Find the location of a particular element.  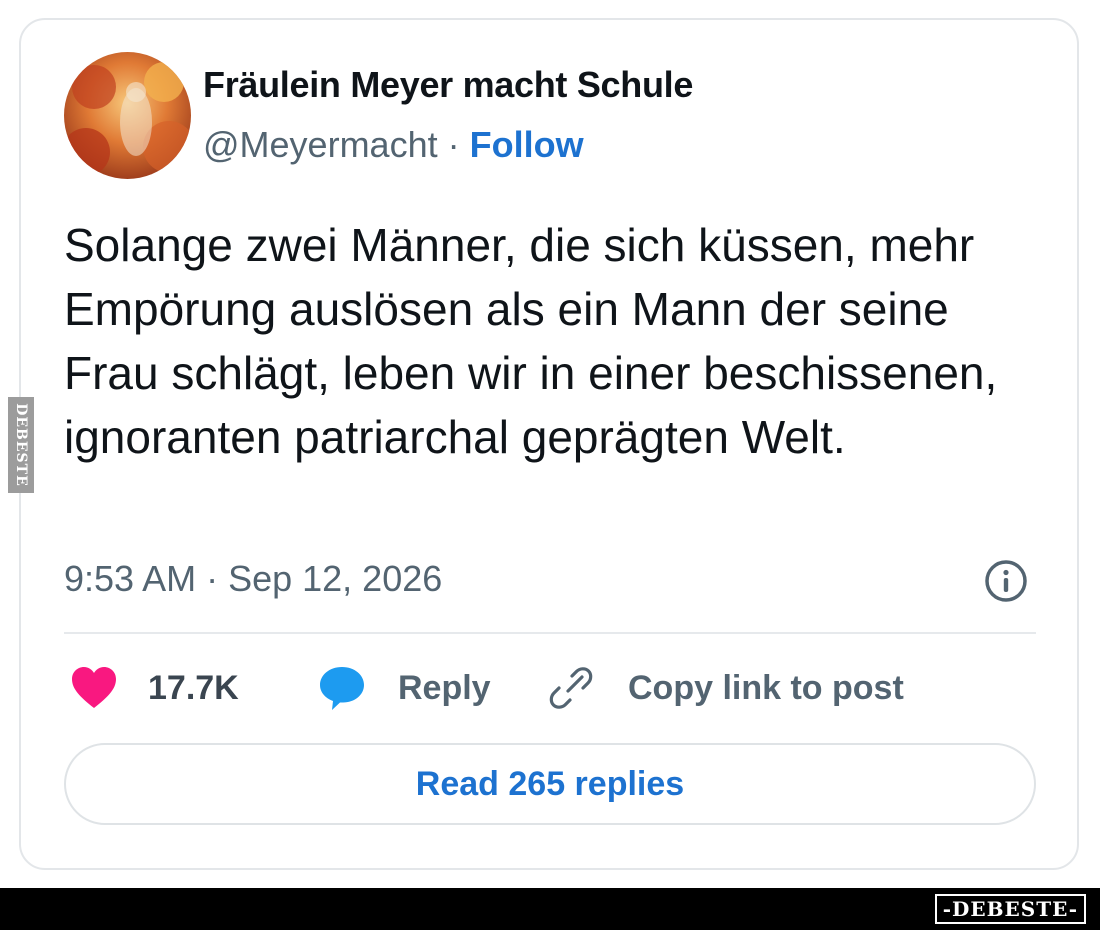

side-watermark: DEBESTE is located at coordinates (21, 445).